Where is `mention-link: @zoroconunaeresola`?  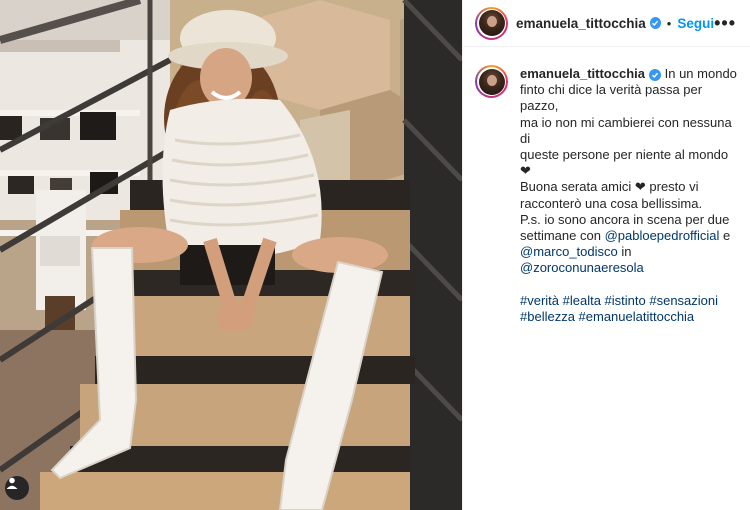 mention-link: @zoroconunaeresola is located at coordinates (582, 267).